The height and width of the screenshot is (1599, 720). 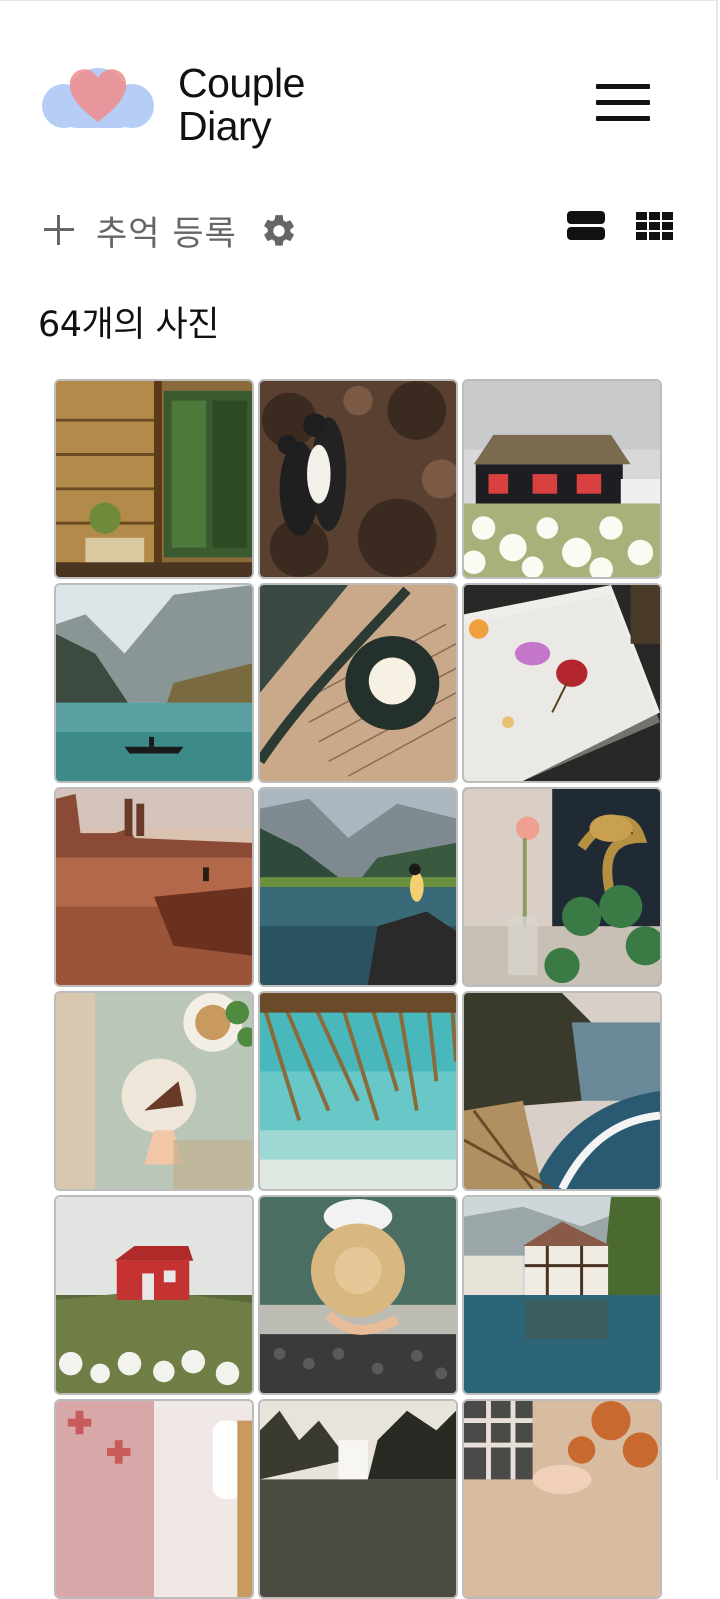 I want to click on add-memory-button: 추억 등록, so click(x=140, y=230).